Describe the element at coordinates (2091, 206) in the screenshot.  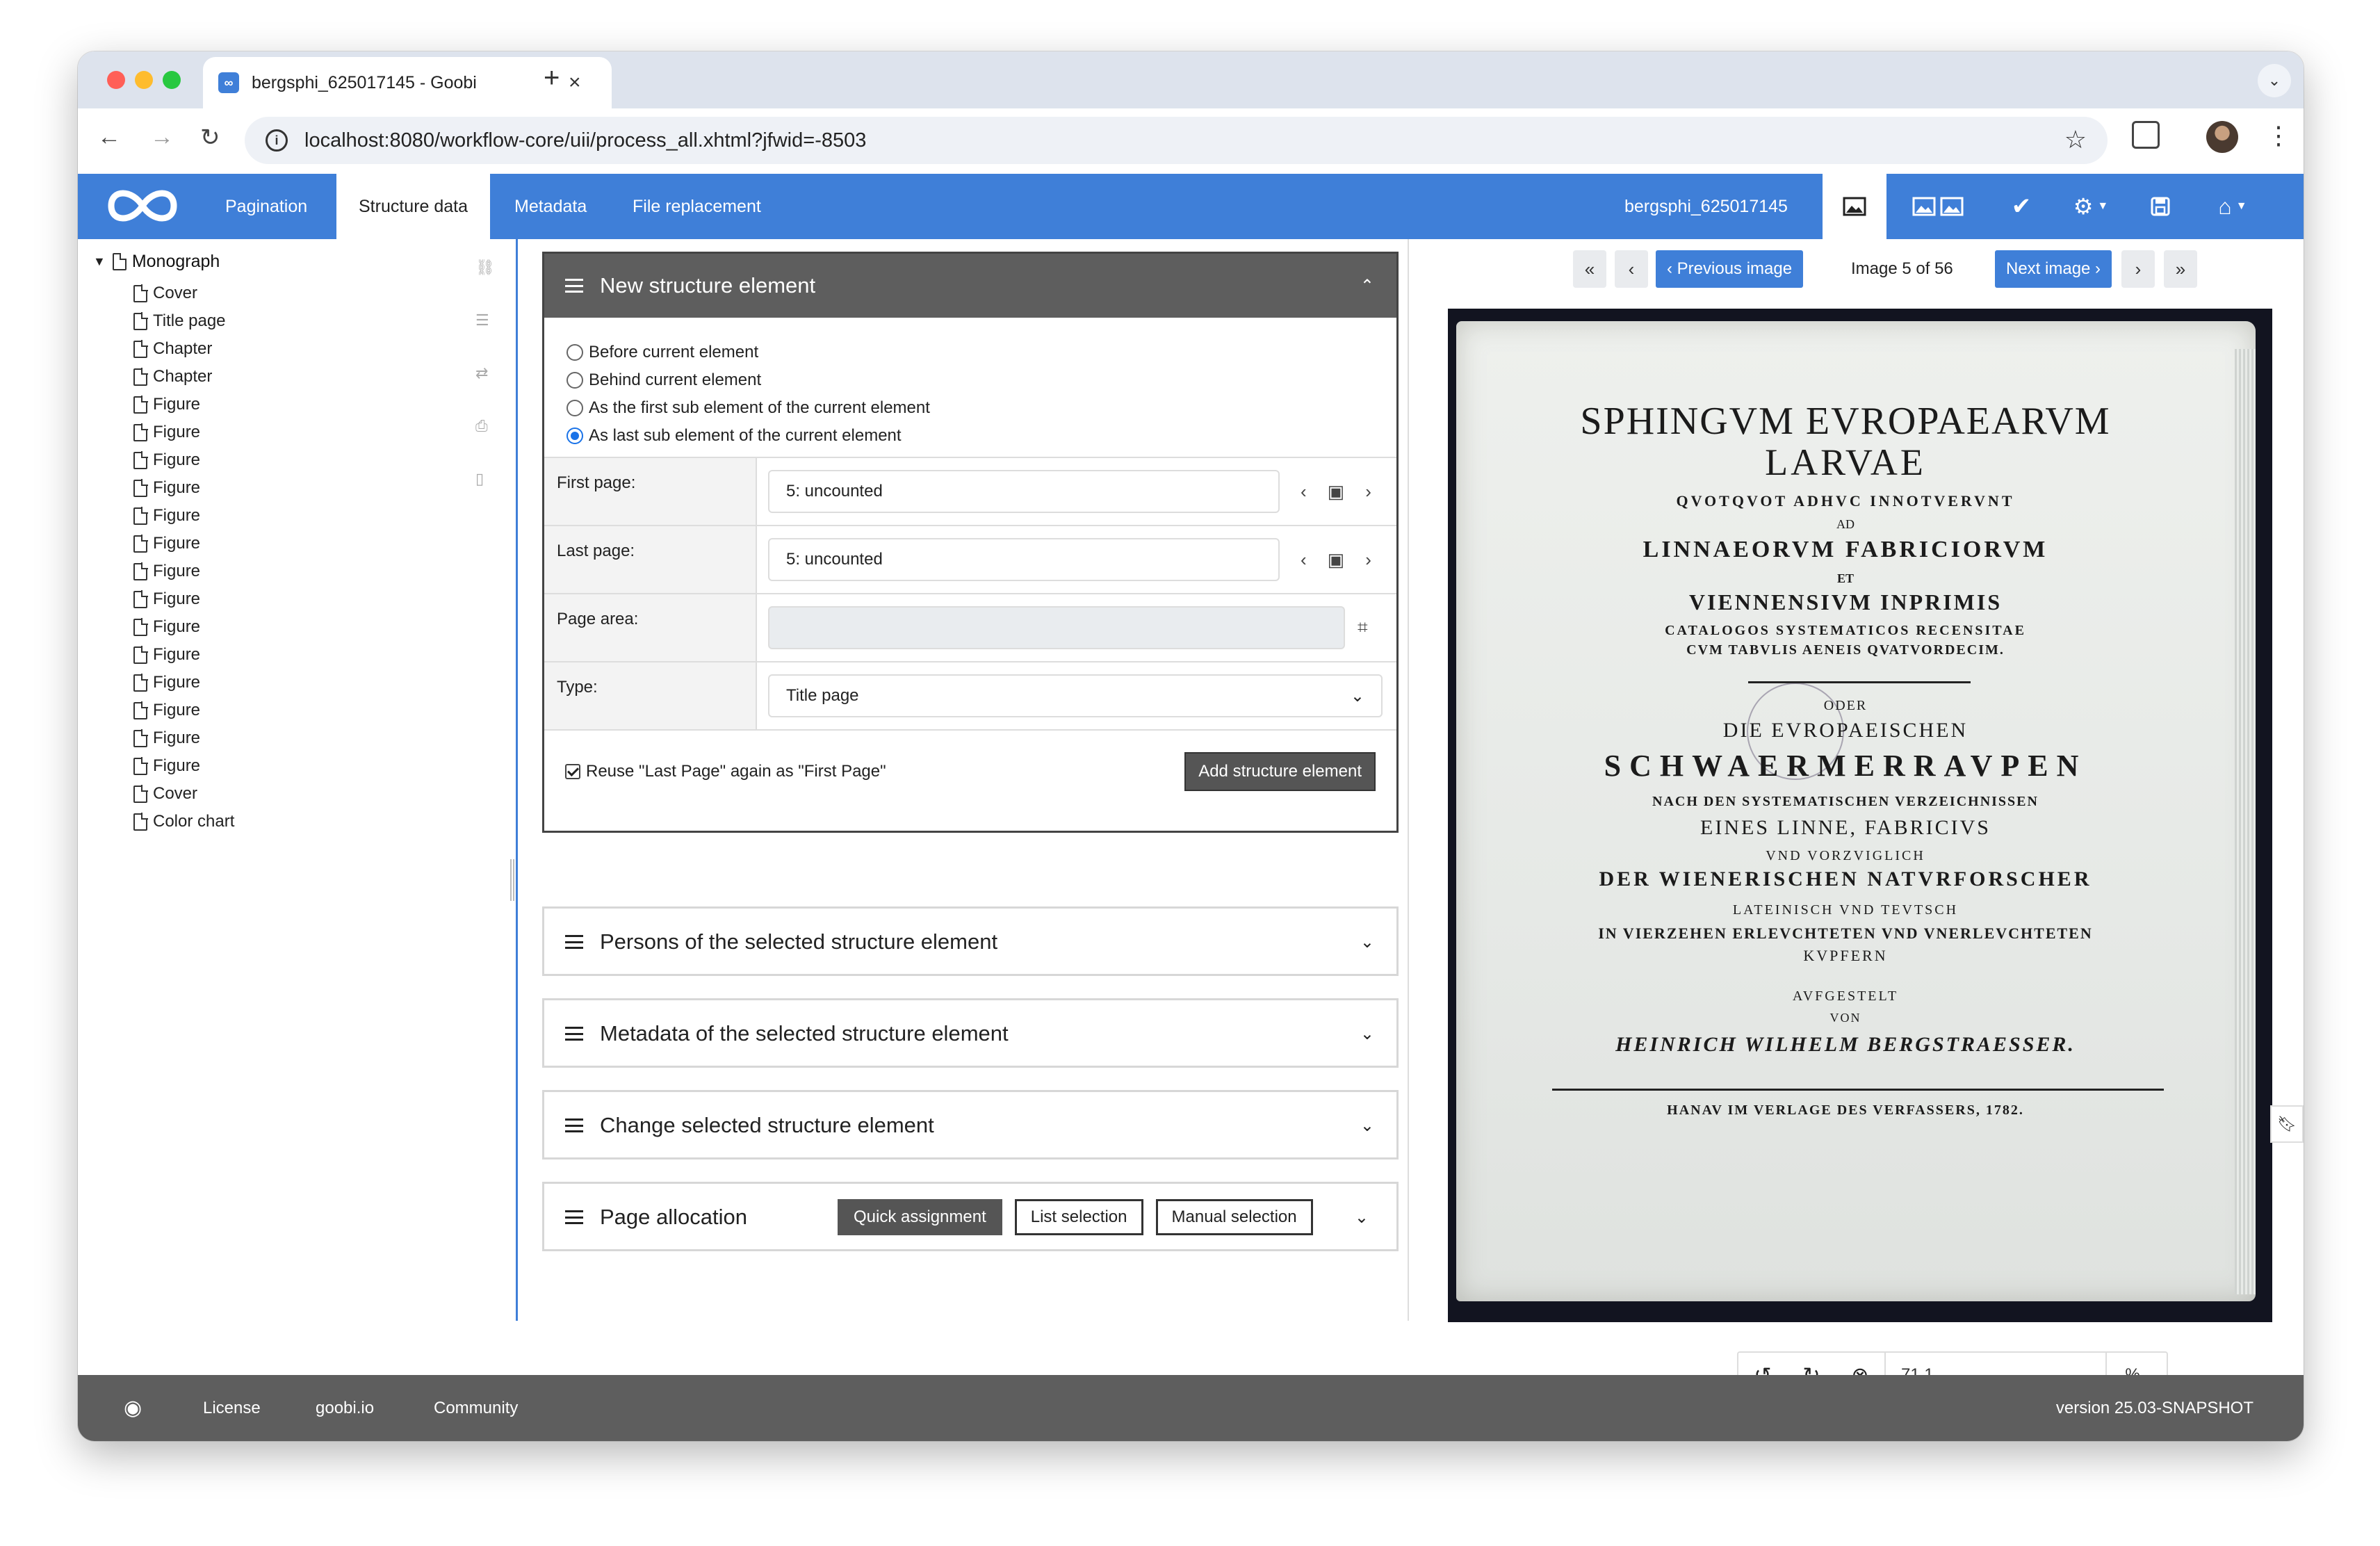
I see `gear-icon: ⚙ ▼` at that location.